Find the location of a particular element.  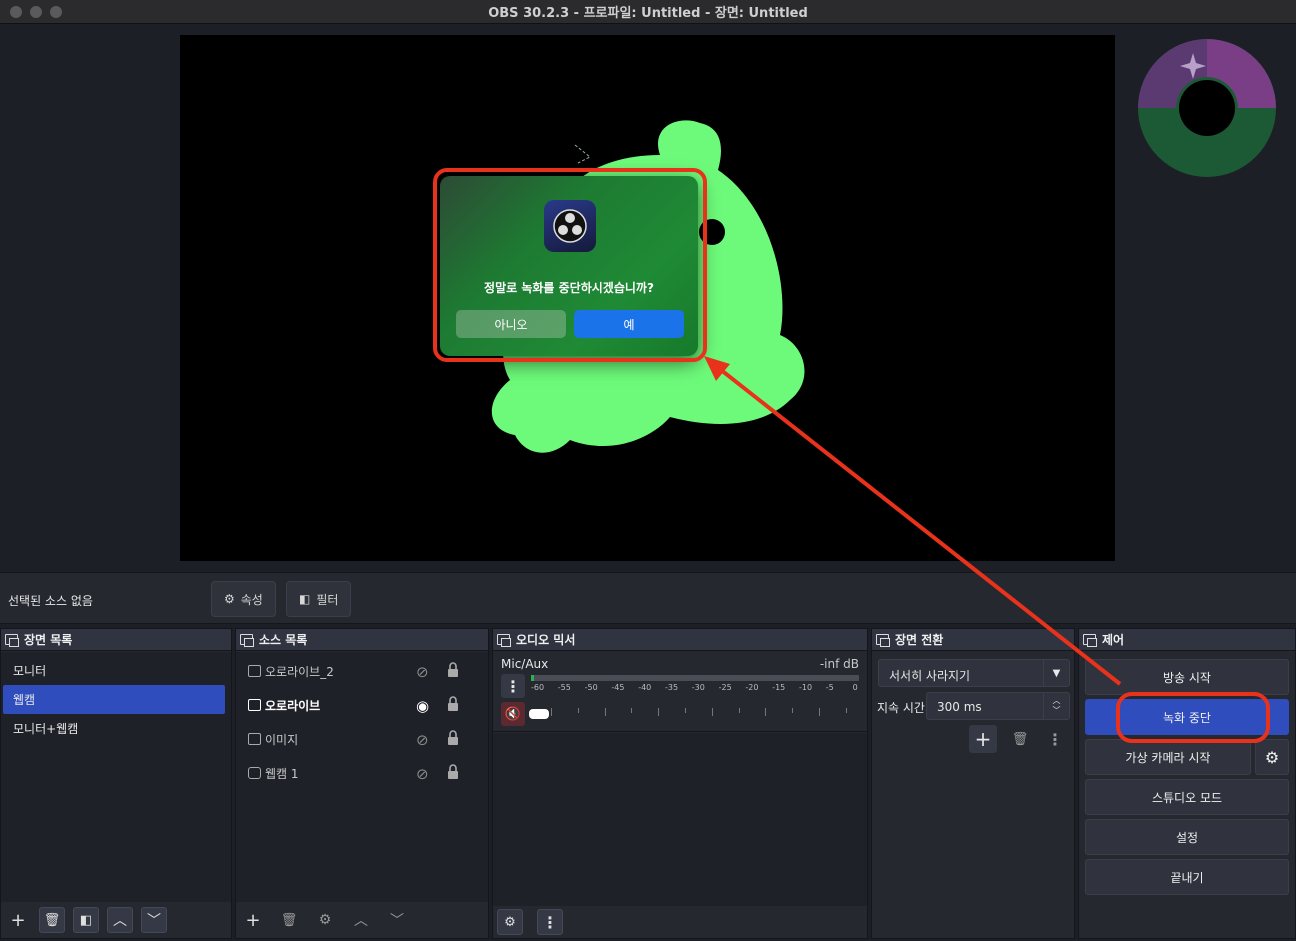

add-source-button: + is located at coordinates (253, 920).